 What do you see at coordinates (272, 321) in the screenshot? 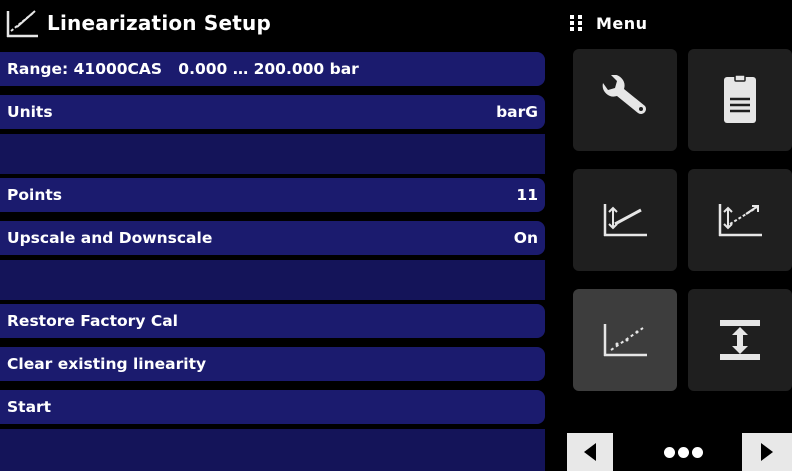
I see `restore-factory-cal-row: Restore Factory Cal` at bounding box center [272, 321].